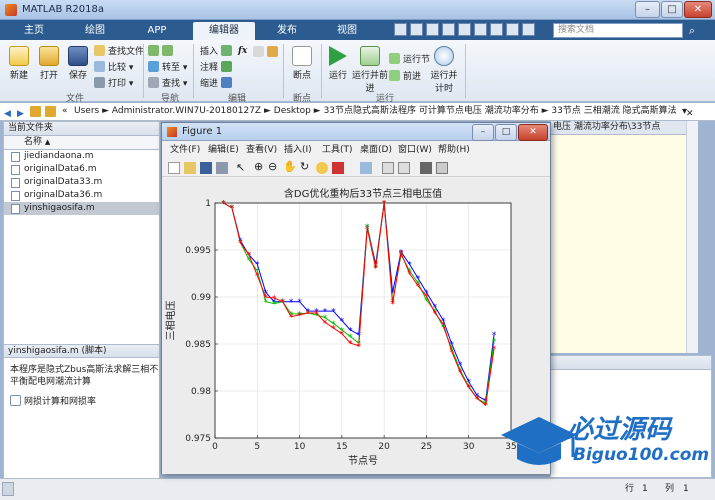 The height and width of the screenshot is (500, 715). What do you see at coordinates (222, 168) in the screenshot?
I see `print-figure-icon` at bounding box center [222, 168].